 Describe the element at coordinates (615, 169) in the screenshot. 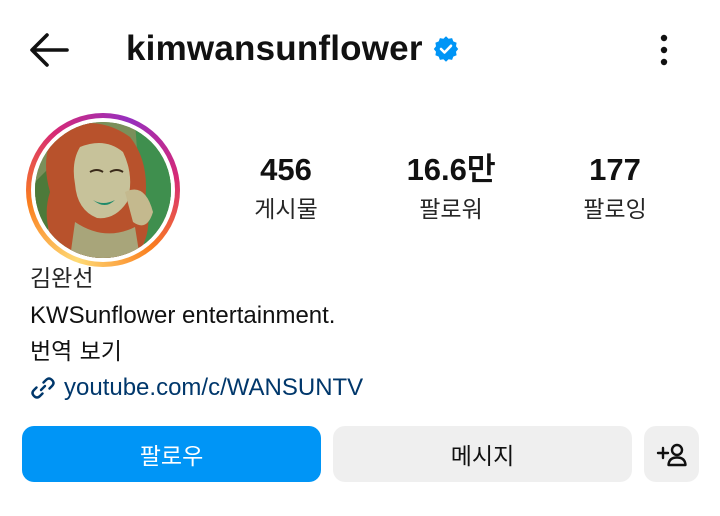

I see `following-count: 177` at that location.